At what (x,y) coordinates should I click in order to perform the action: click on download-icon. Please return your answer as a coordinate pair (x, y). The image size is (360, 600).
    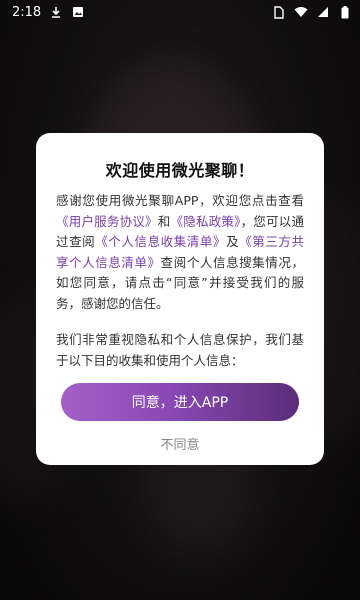
    Looking at the image, I should click on (56, 12).